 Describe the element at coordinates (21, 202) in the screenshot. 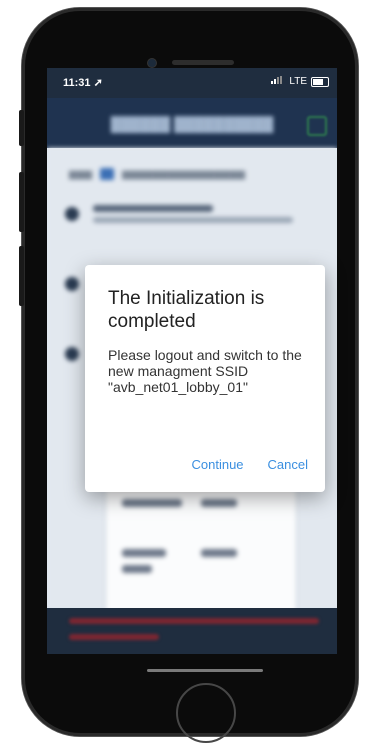

I see `volume-up-button` at that location.